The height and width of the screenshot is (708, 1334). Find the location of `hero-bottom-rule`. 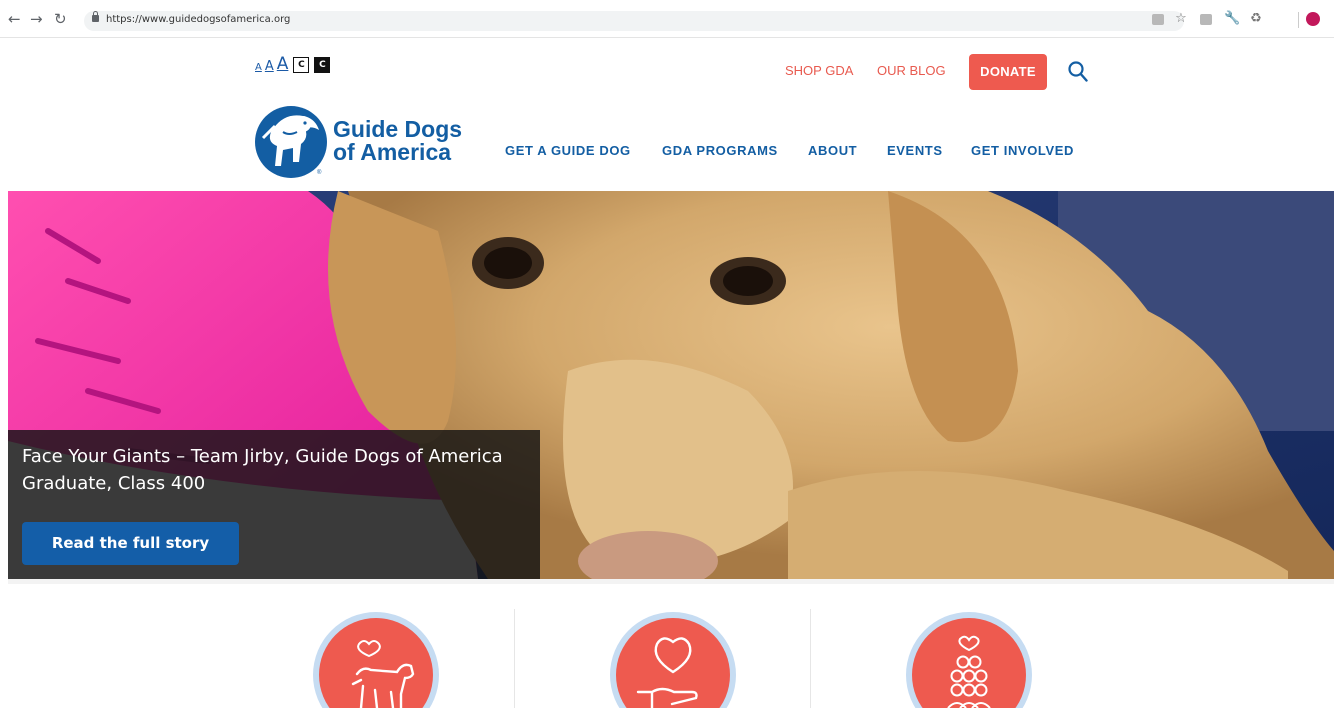

hero-bottom-rule is located at coordinates (671, 581).